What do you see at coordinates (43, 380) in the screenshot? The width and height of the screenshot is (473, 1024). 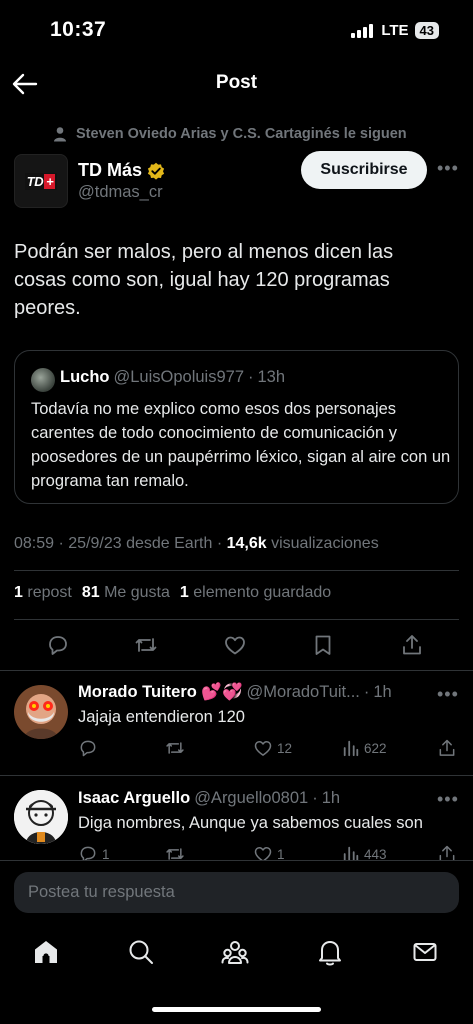 I see `quote-avatar` at bounding box center [43, 380].